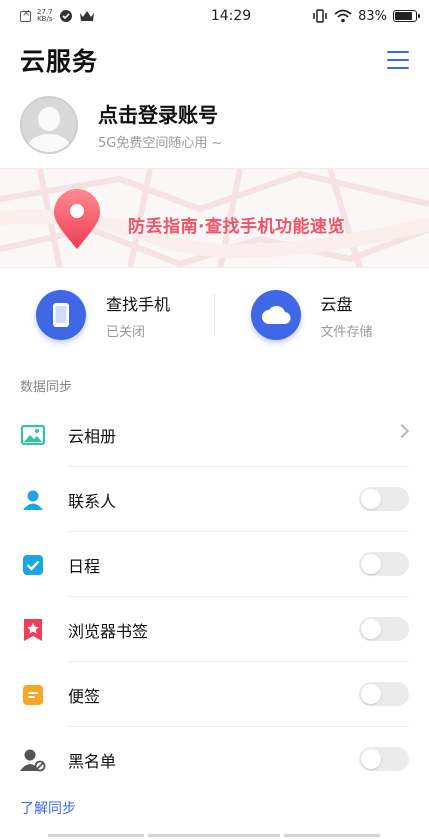 The width and height of the screenshot is (429, 839). I want to click on quick-actions: 查找手机 已关闭 云盘 文件存储, so click(214, 315).